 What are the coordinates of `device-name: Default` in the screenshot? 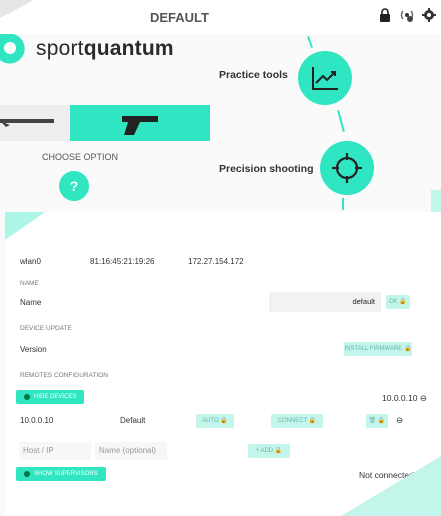 It's located at (133, 420).